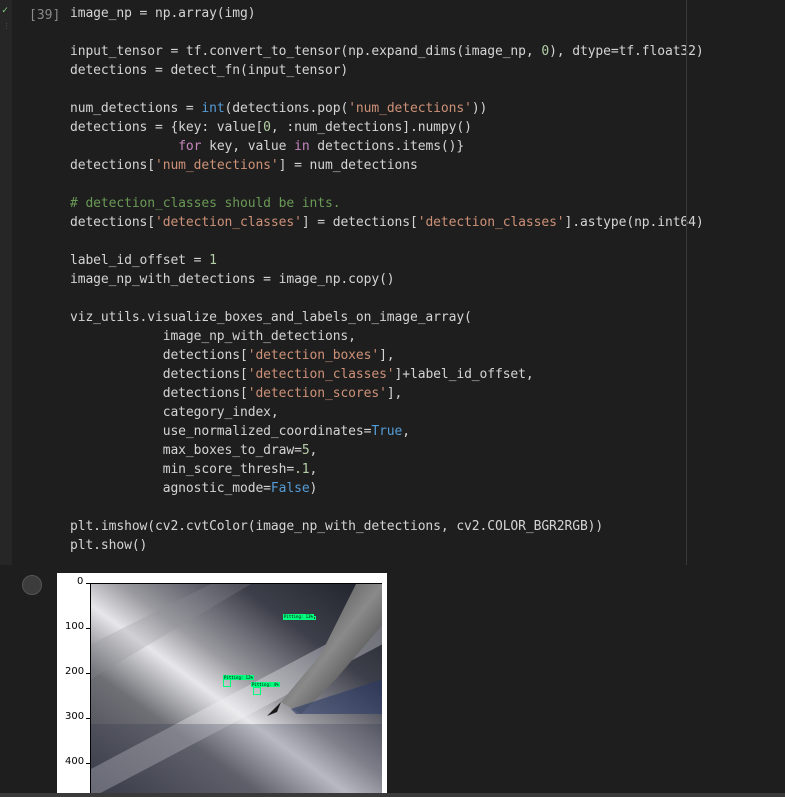 The width and height of the screenshot is (785, 797). I want to click on code-line: for key, value in detections.items()}, so click(387, 146).